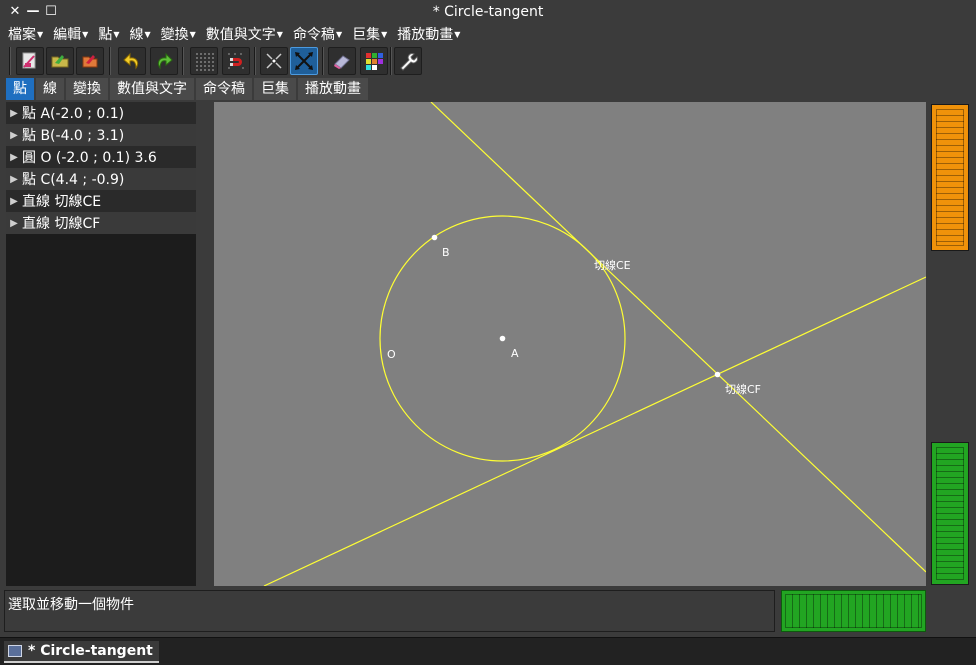 This screenshot has width=976, height=665. I want to click on object-label: 圓 O (-2.0 ; 0.1) 3.6, so click(89, 158).